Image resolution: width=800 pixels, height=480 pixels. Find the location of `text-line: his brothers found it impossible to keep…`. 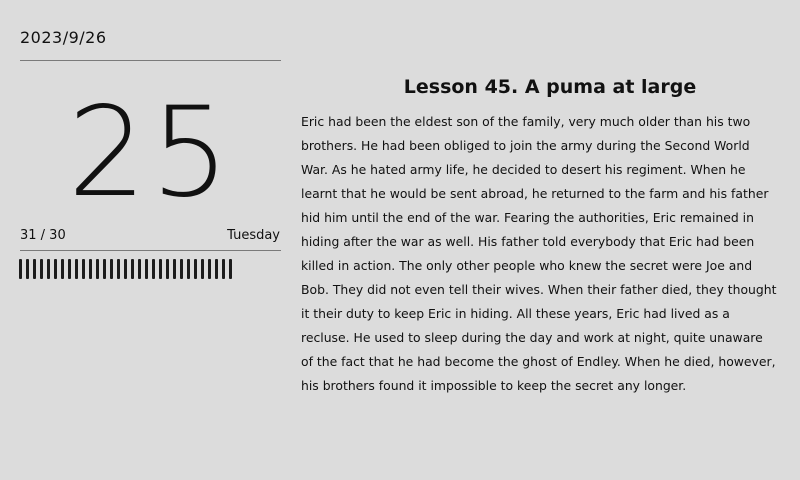

text-line: his brothers found it impossible to keep… is located at coordinates (494, 385).